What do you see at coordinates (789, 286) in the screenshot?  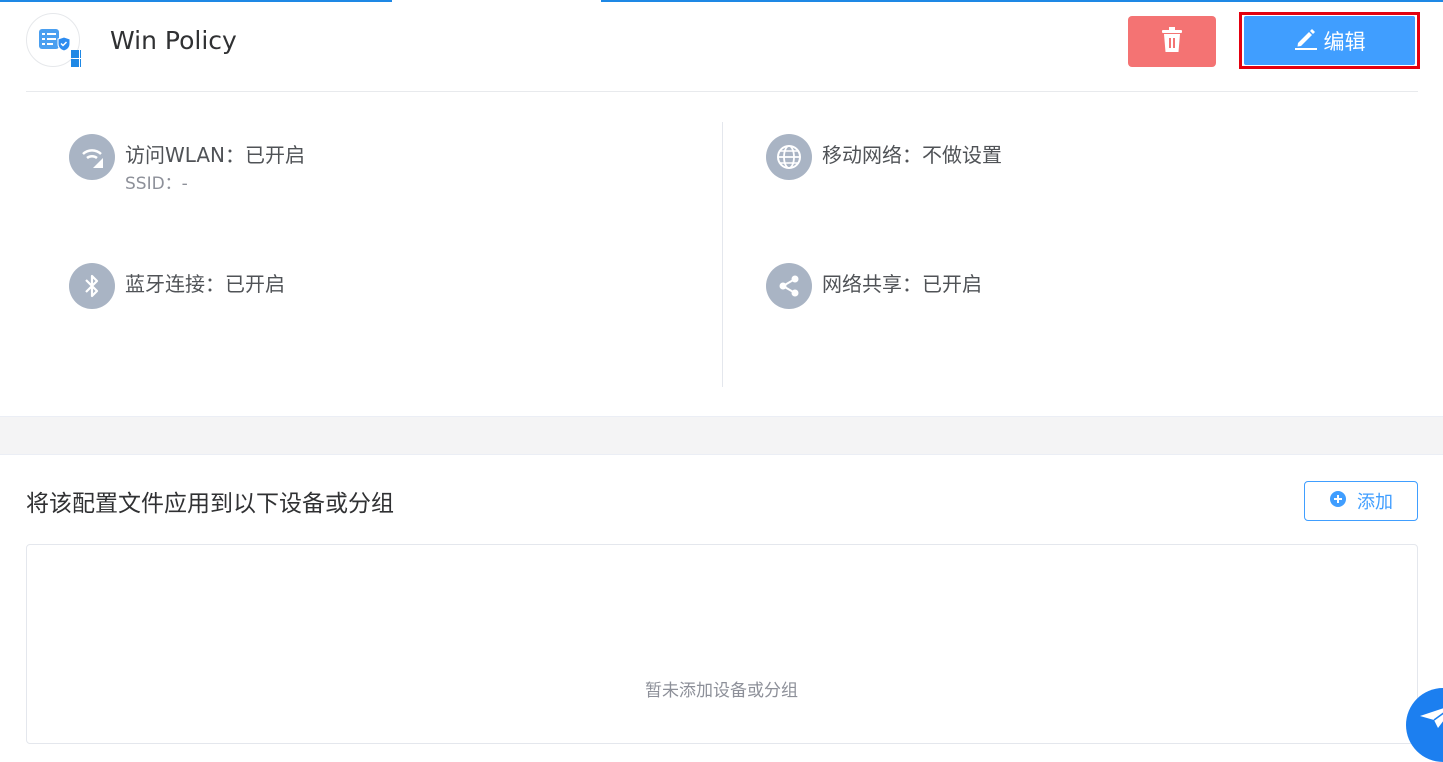 I see `share-icon` at bounding box center [789, 286].